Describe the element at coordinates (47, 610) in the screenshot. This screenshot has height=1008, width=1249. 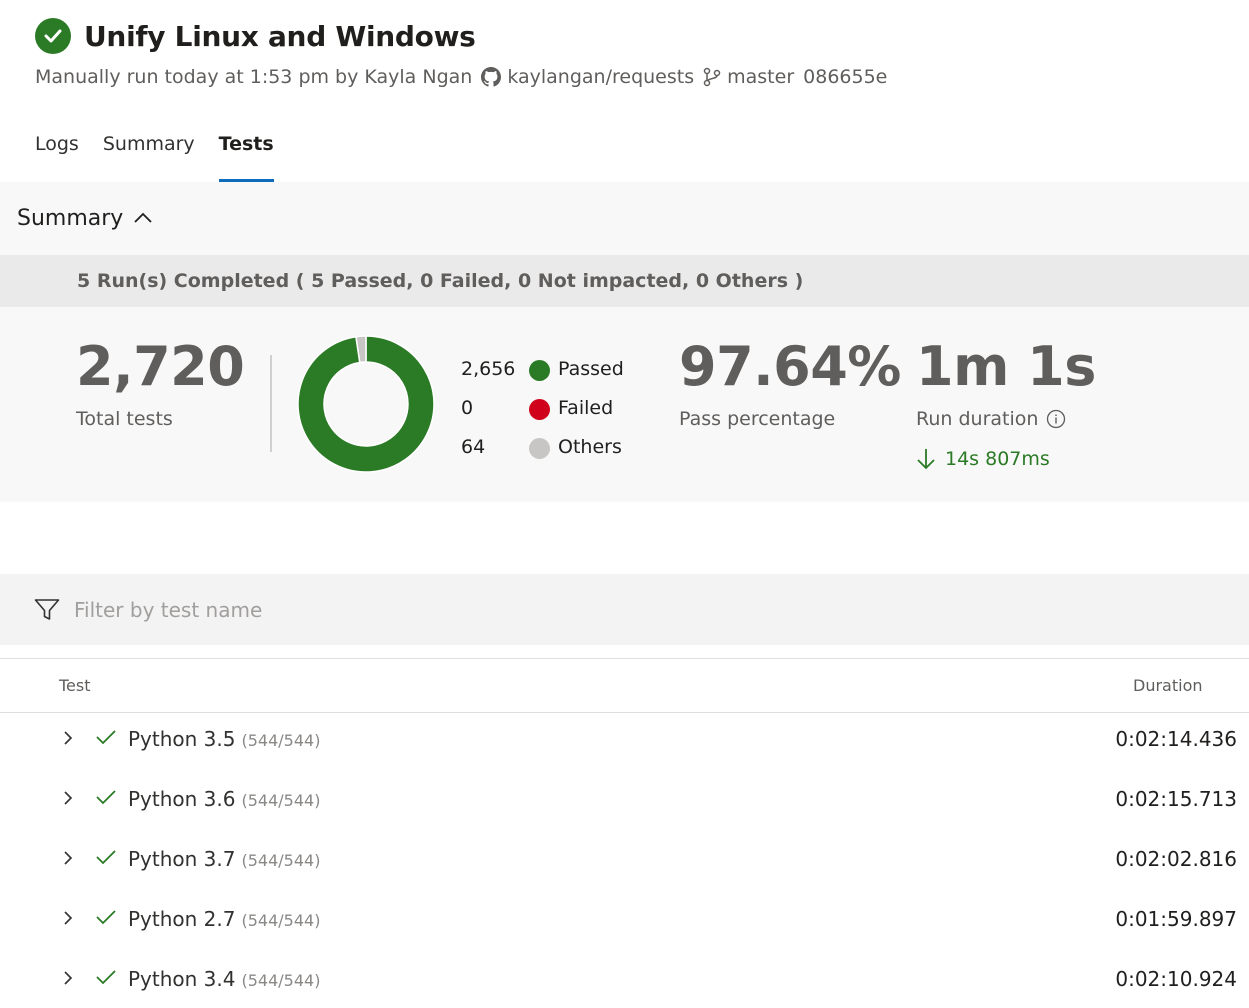
I see `filter-icon` at that location.